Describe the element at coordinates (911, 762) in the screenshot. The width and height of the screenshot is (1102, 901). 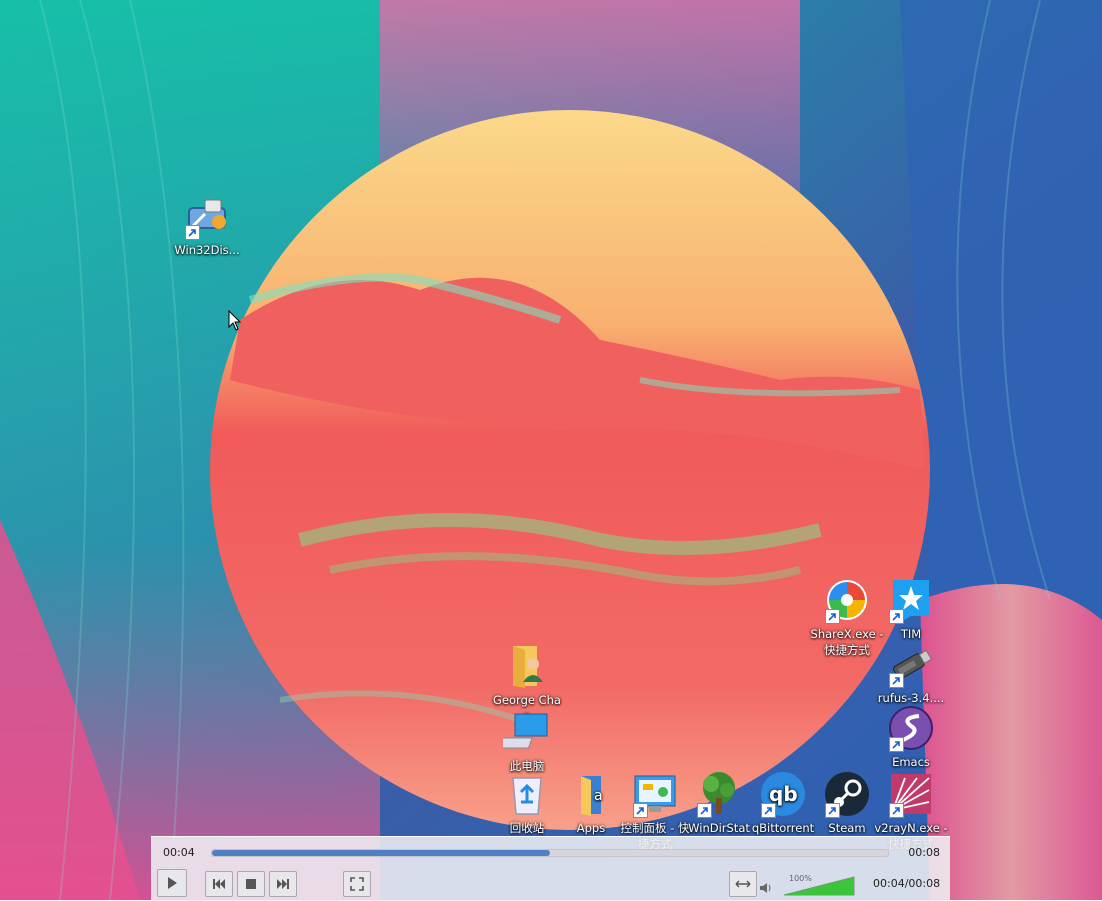
I see `desktop-icon-label: Emacs` at that location.